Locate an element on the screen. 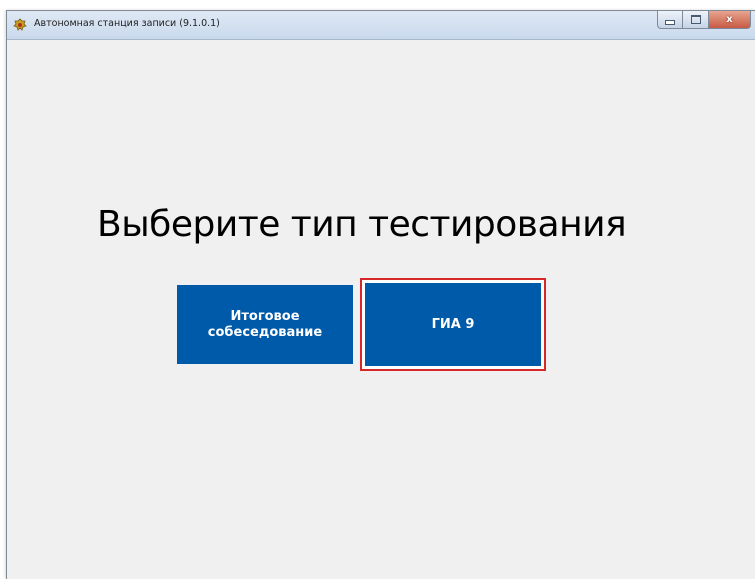 Image resolution: width=755 pixels, height=579 pixels. title-bar: Автономная станция записи (9.1.0.1) x is located at coordinates (381, 25).